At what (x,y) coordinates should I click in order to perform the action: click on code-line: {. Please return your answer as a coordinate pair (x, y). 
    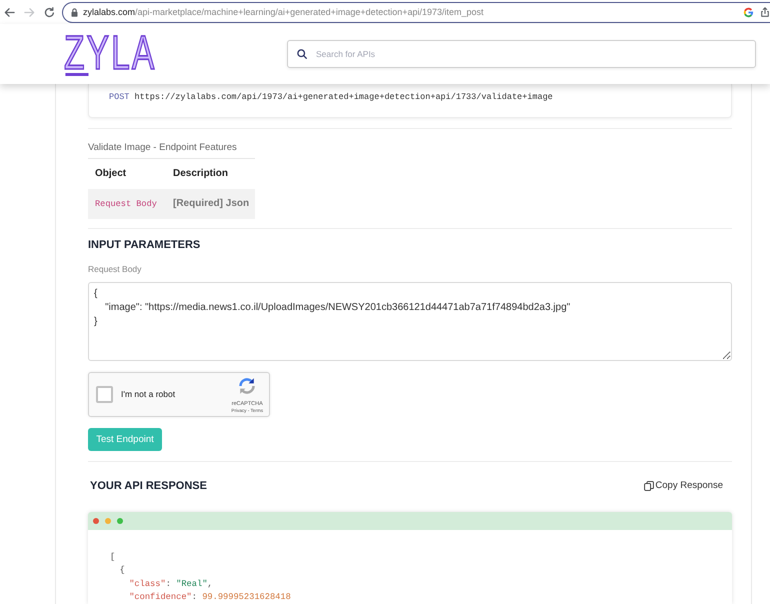
    Looking at the image, I should click on (122, 570).